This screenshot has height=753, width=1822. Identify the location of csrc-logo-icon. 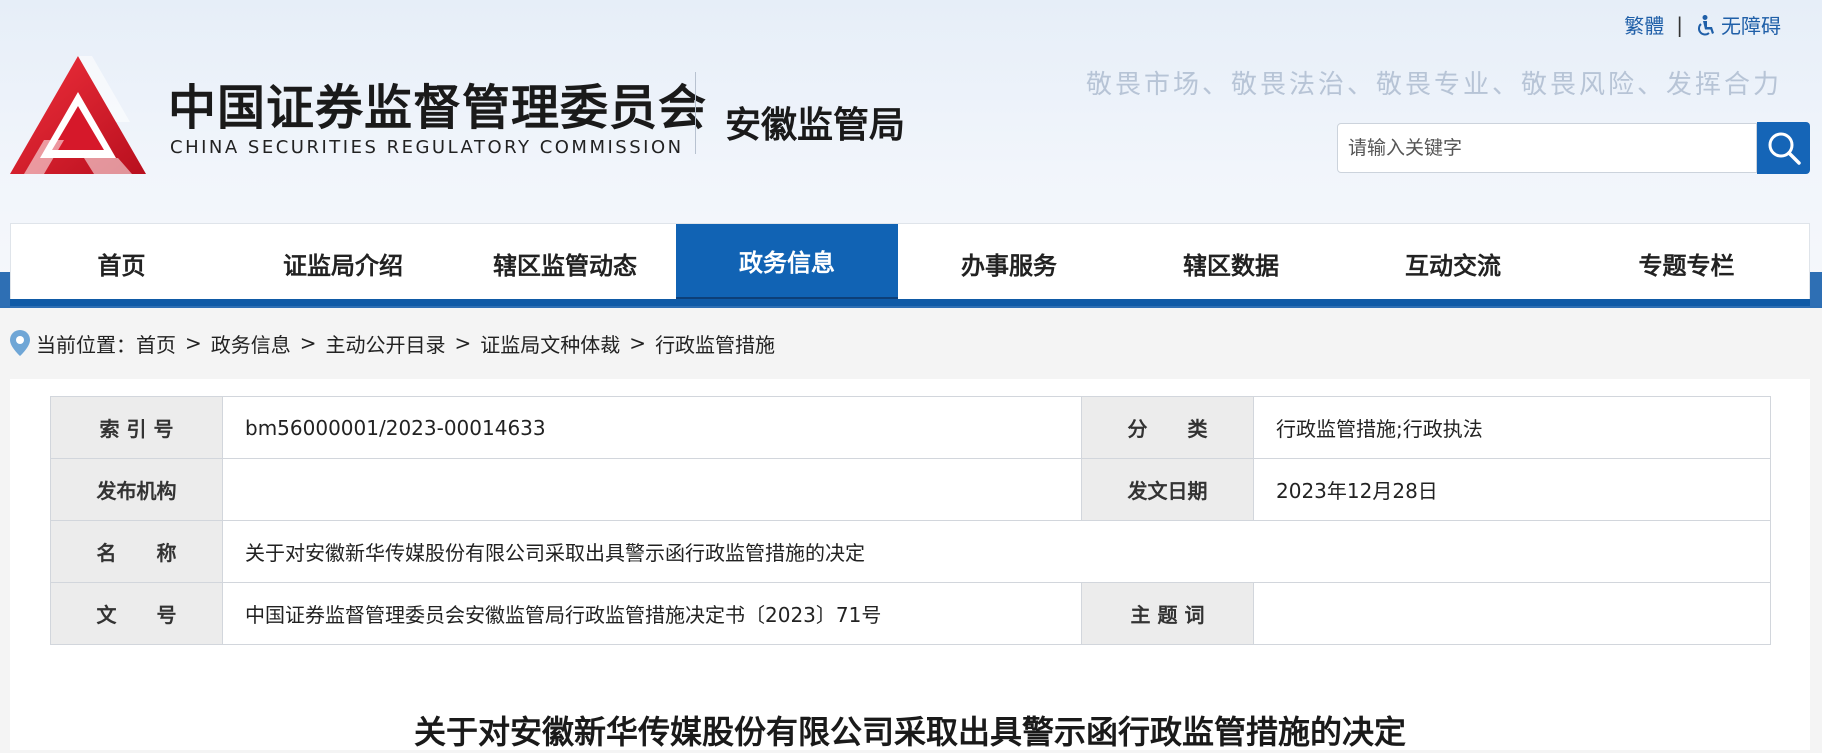
(78, 115).